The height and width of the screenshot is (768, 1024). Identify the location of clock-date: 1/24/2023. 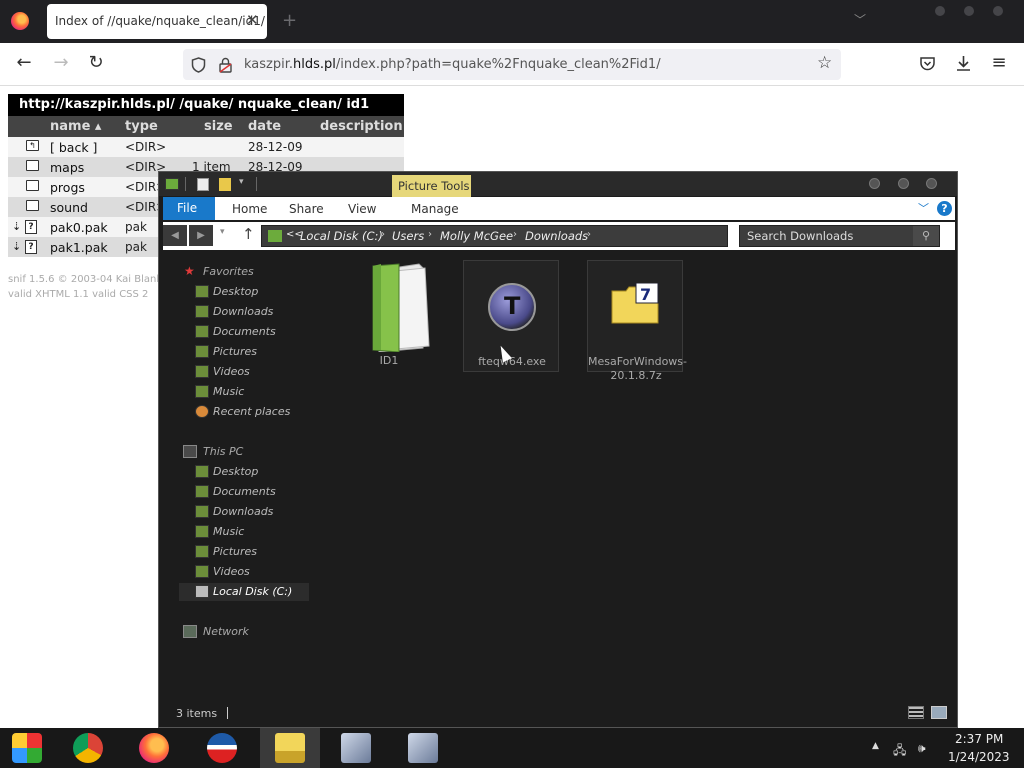
(979, 757).